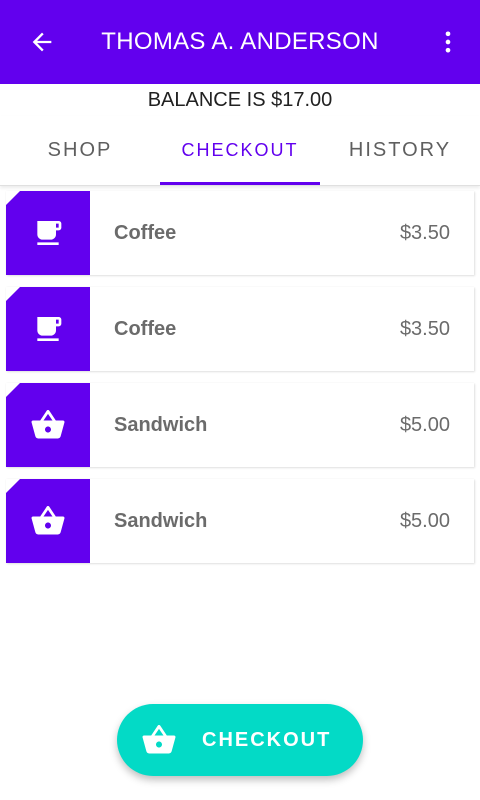  I want to click on tab-bar: SHOP CHECKOUT HISTORY, so click(240, 151).